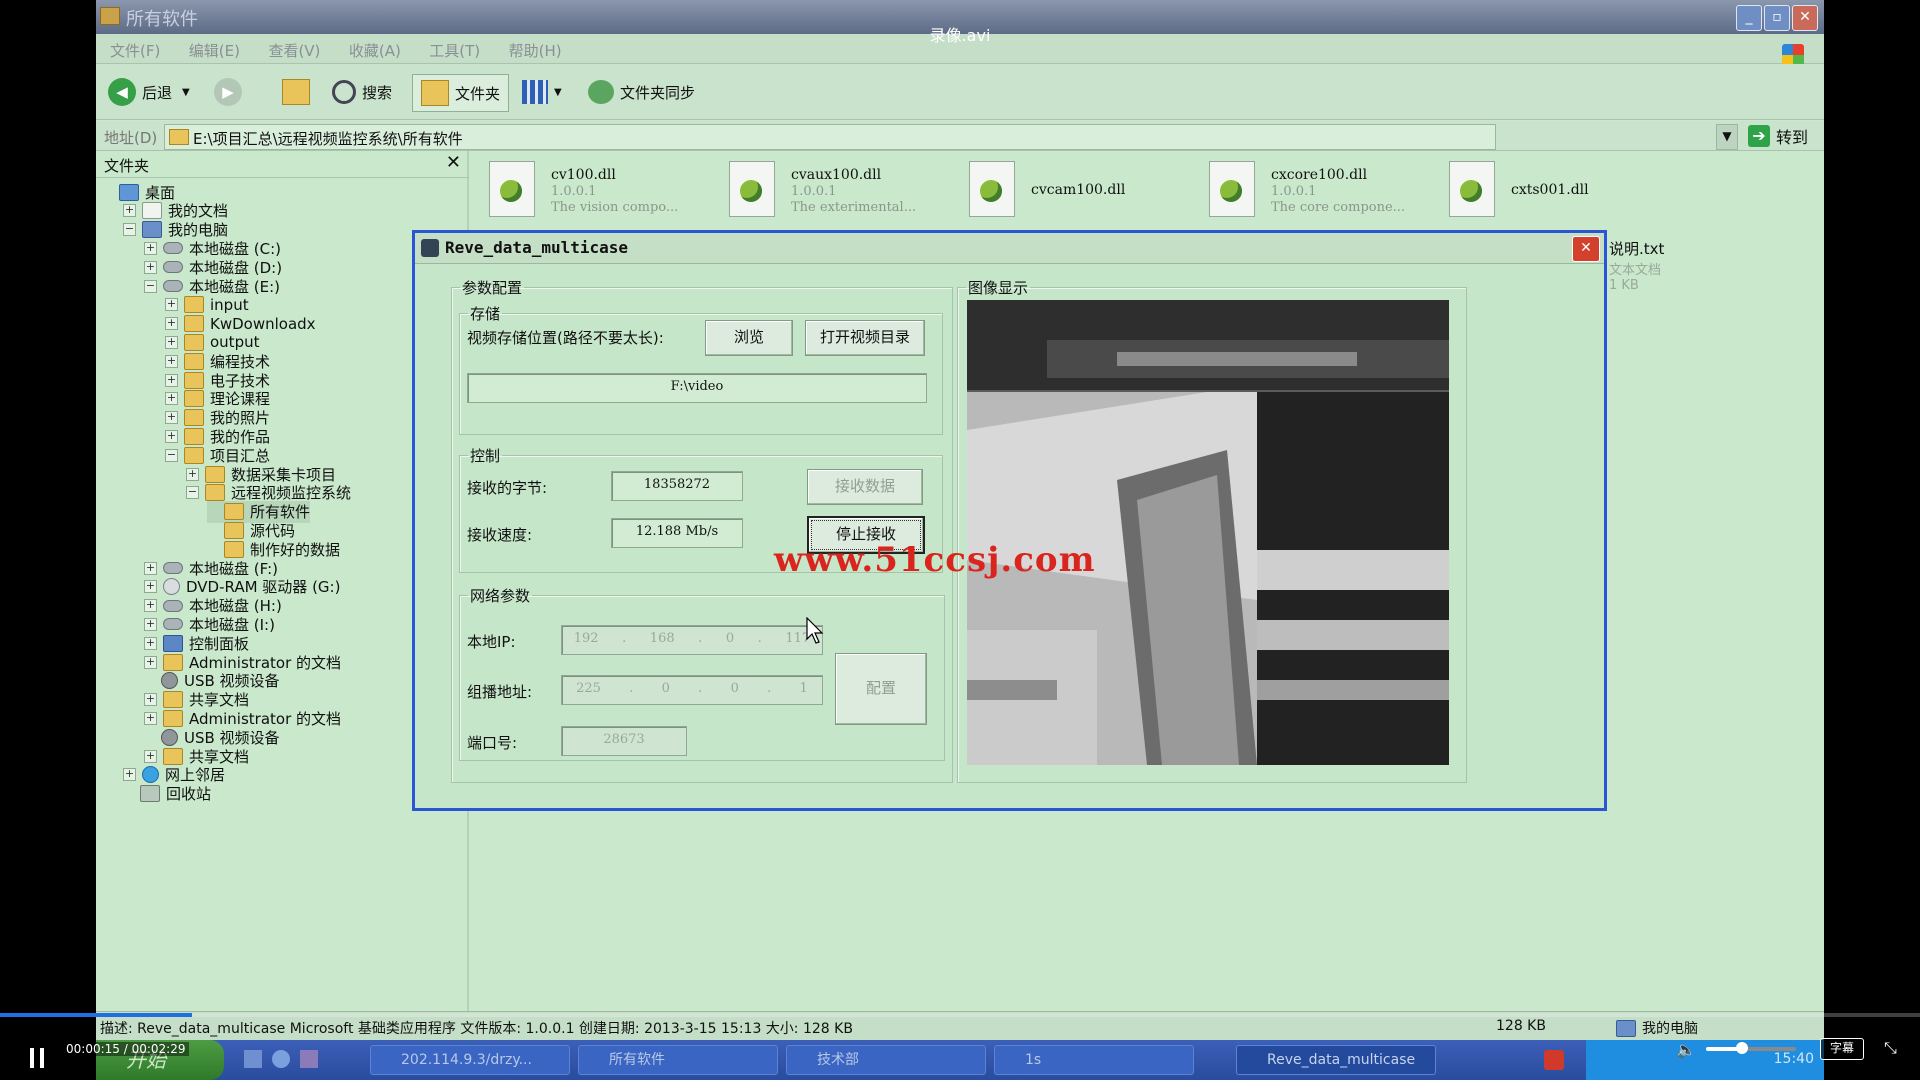 Image resolution: width=1920 pixels, height=1080 pixels. Describe the element at coordinates (1784, 136) in the screenshot. I see `go-button: ➔ 转到` at that location.